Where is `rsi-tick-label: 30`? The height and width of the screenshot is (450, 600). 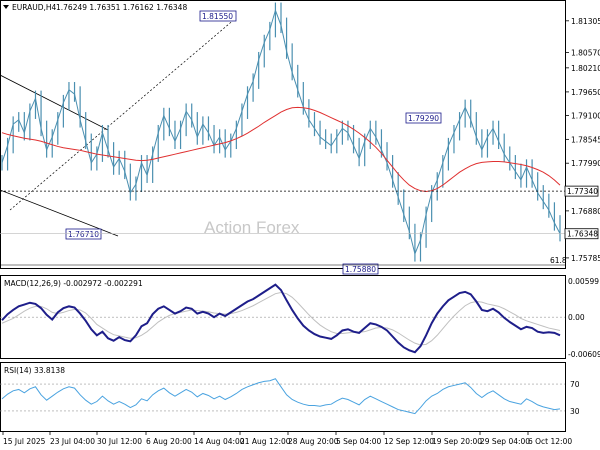 rsi-tick-label: 30 is located at coordinates (575, 411).